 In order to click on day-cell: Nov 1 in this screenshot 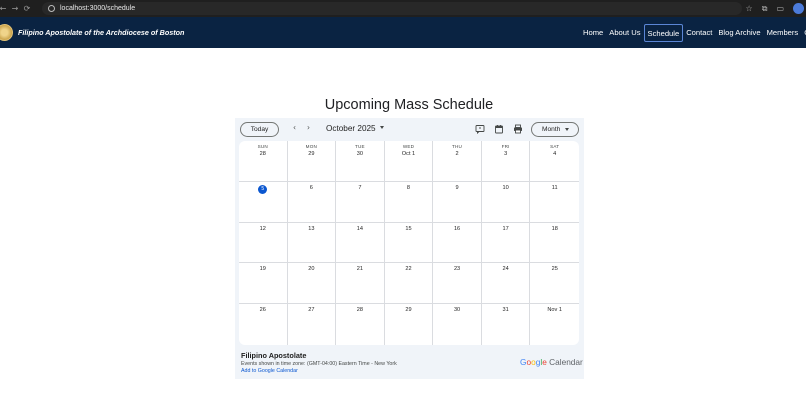, I will do `click(554, 324)`.